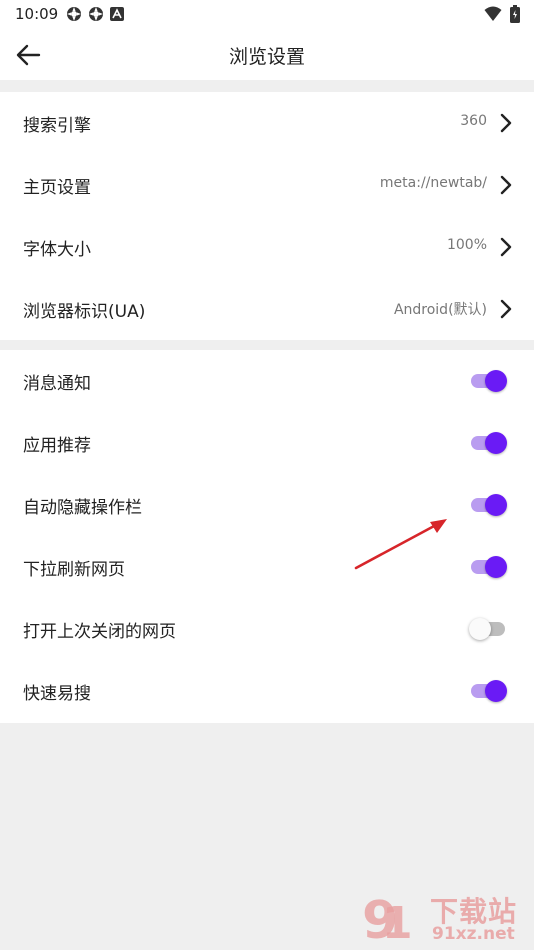 The width and height of the screenshot is (534, 950). Describe the element at coordinates (267, 505) in the screenshot. I see `auto-hide-toolbar-row: 自动隐藏操作栏` at that location.